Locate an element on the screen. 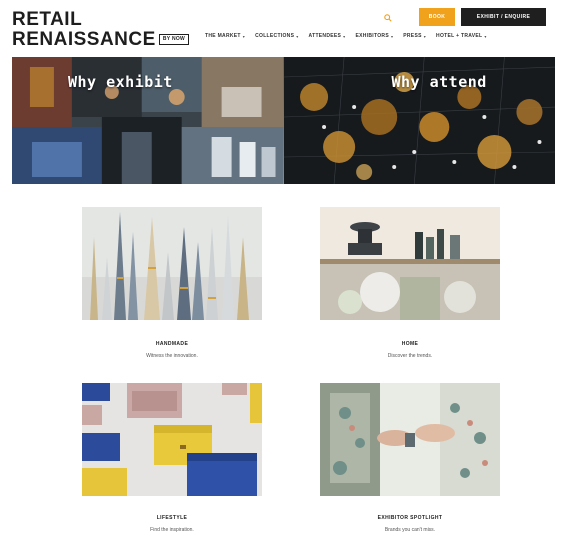  home-image is located at coordinates (410, 263).